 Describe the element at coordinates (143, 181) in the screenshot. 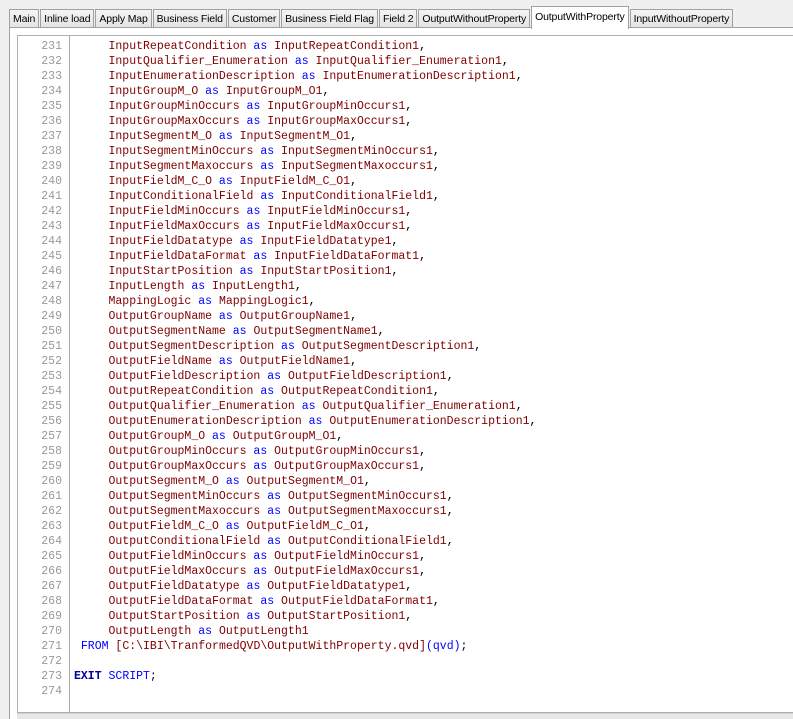

I see `field-token: InputFieldM_C_O` at that location.